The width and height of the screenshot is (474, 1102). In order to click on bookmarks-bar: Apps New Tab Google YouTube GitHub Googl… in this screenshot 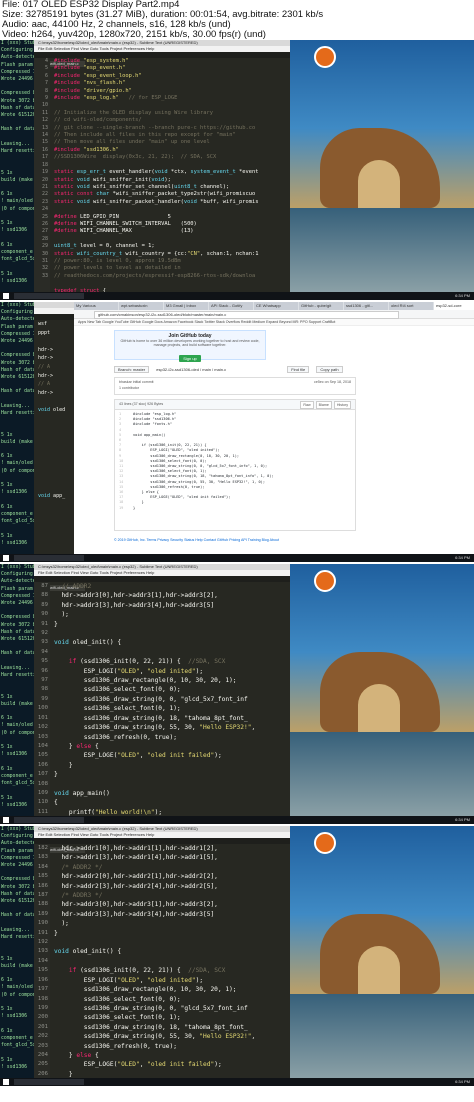, I will do `click(274, 322)`.